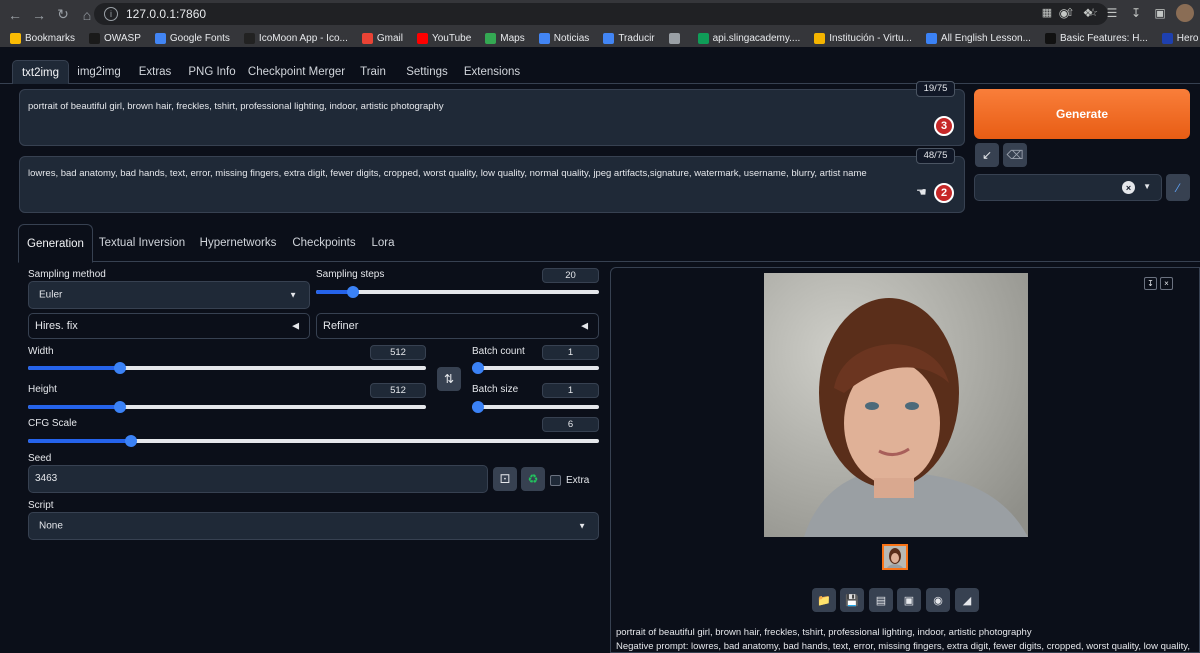 This screenshot has height=653, width=1200. I want to click on tab-png-info: PNG Info, so click(212, 72).